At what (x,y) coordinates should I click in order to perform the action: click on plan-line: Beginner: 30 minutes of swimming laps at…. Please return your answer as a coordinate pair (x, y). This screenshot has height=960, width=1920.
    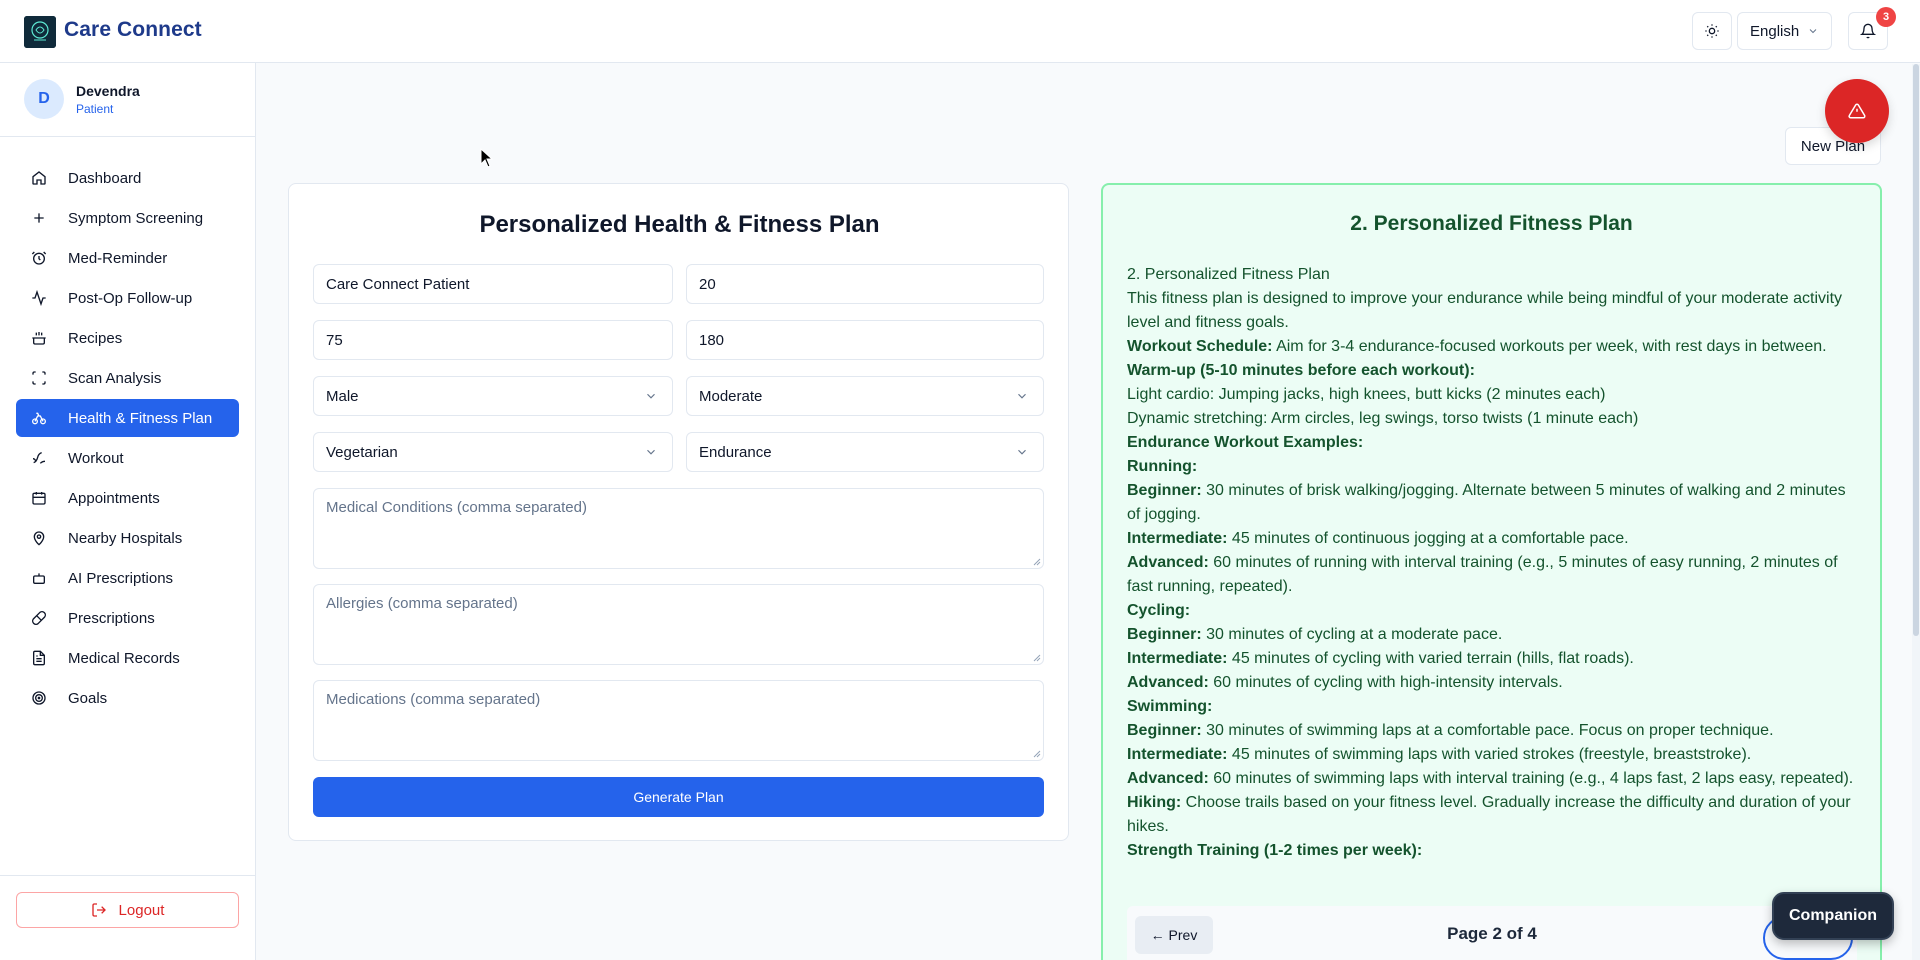
    Looking at the image, I should click on (1492, 731).